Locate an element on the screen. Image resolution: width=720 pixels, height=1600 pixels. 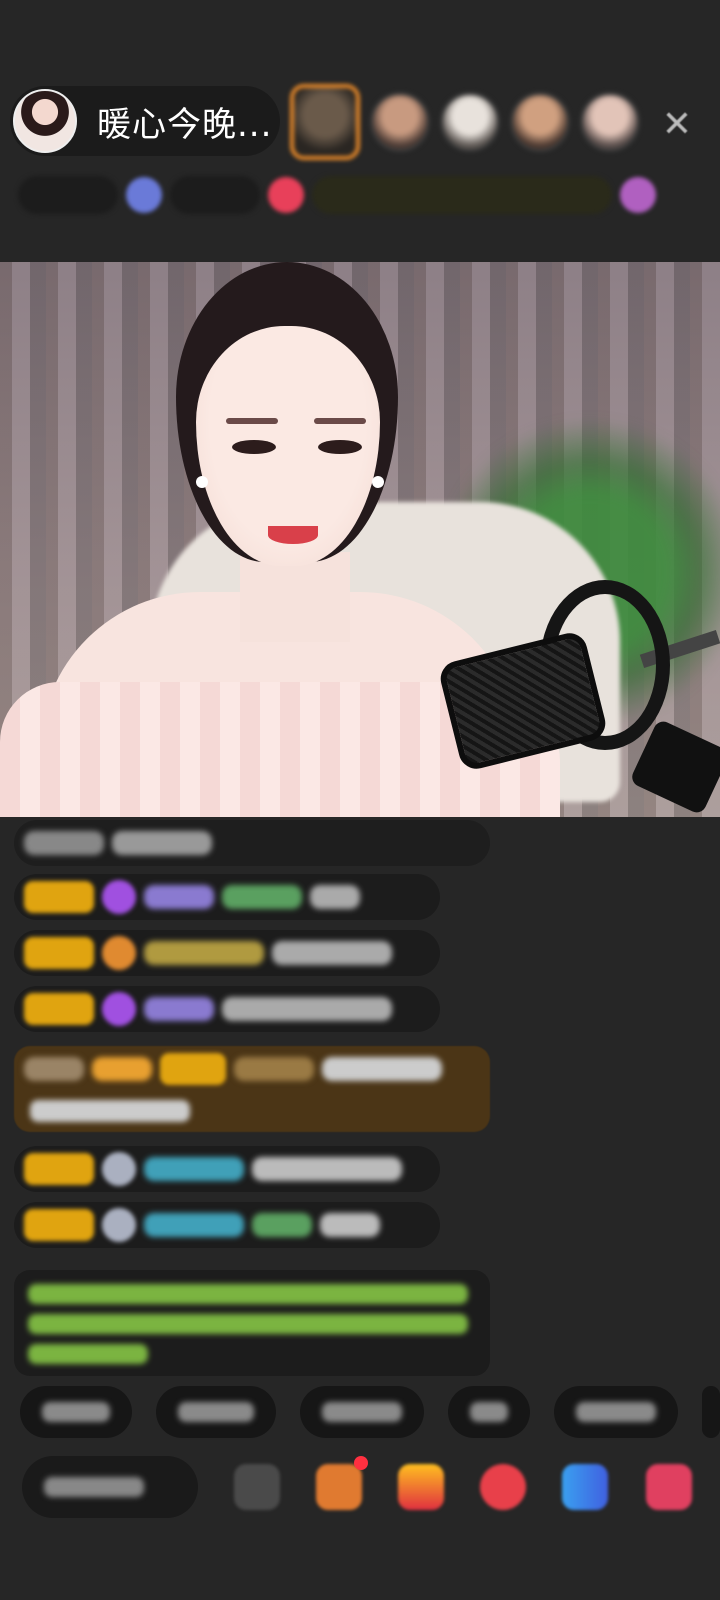
bottom-toolbar is located at coordinates (360, 1487).